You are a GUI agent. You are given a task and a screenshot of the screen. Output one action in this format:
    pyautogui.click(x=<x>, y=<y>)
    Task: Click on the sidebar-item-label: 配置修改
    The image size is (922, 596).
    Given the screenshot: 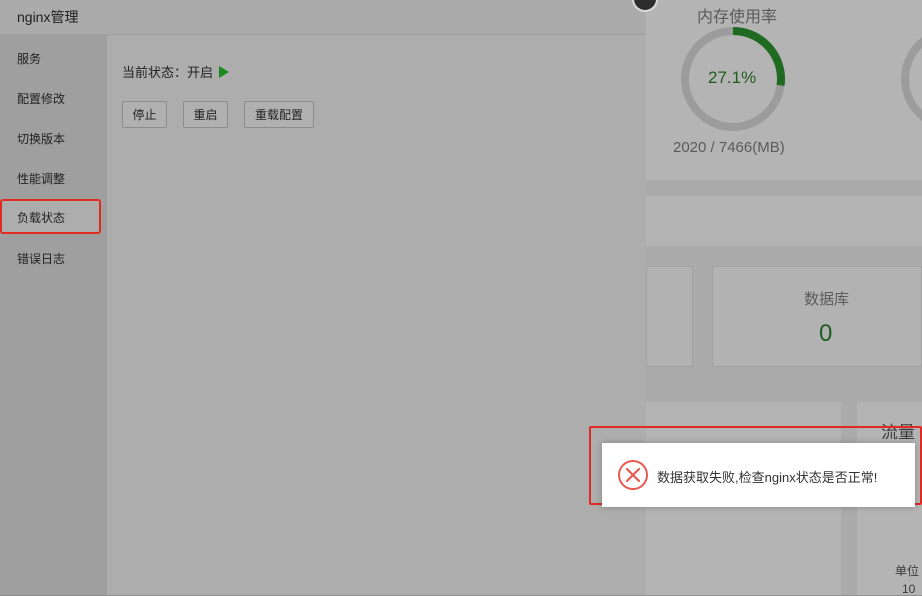 What is the action you would take?
    pyautogui.click(x=41, y=99)
    